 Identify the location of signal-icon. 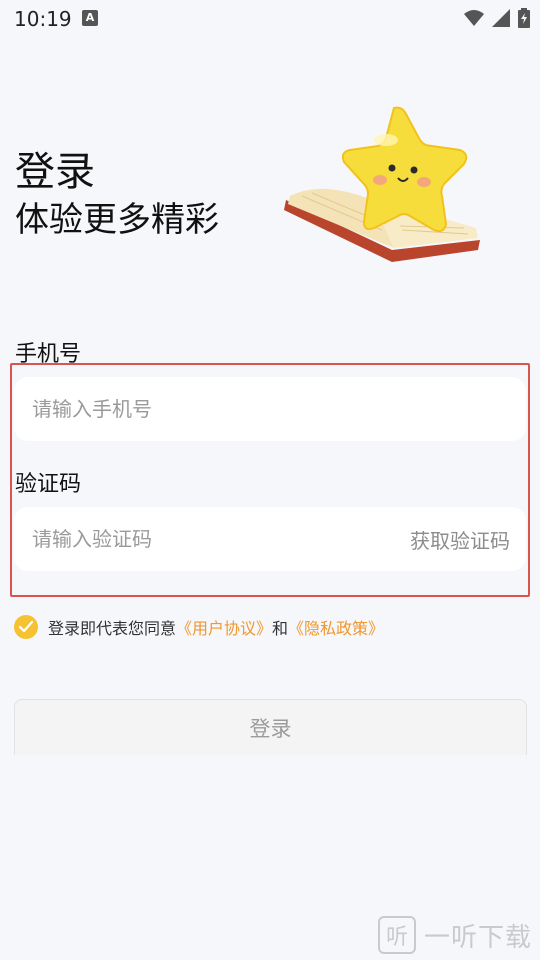
(501, 18).